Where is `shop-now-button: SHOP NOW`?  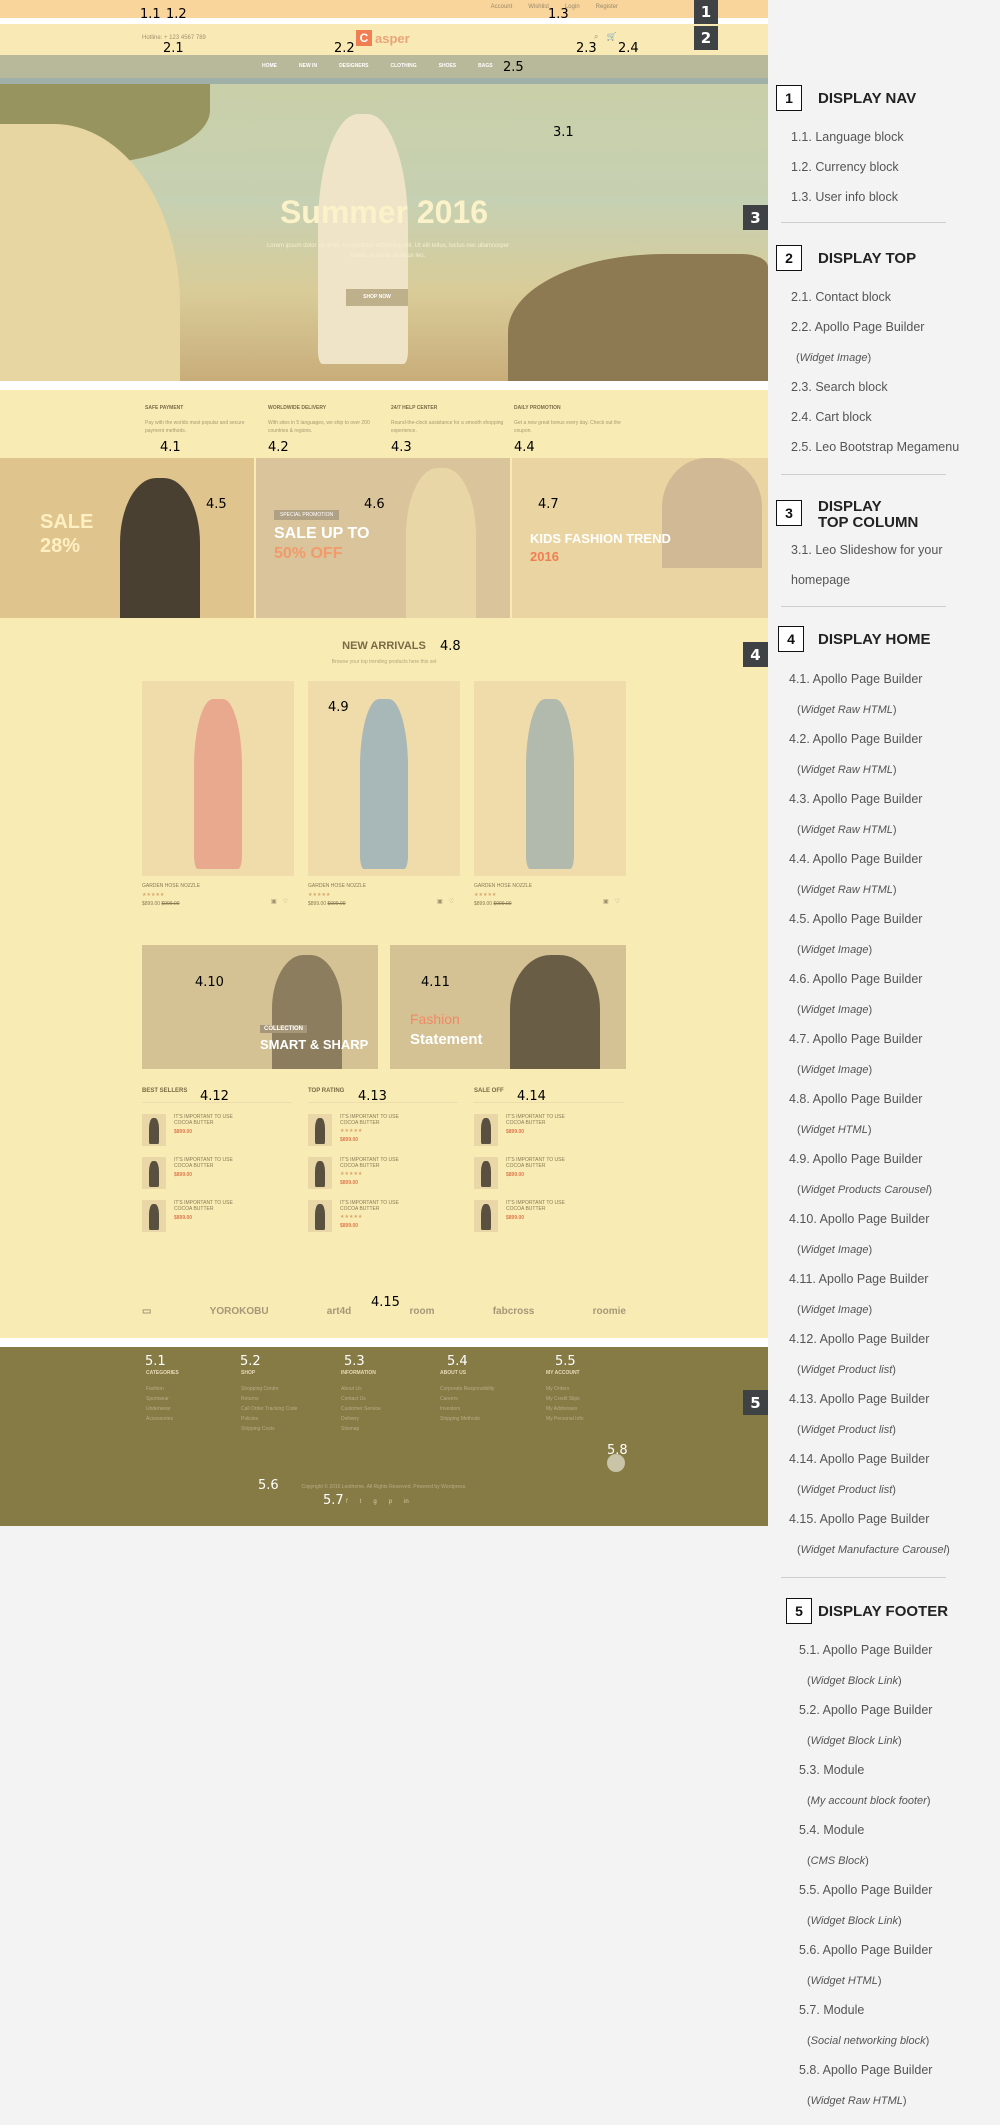
shop-now-button: SHOP NOW is located at coordinates (377, 297).